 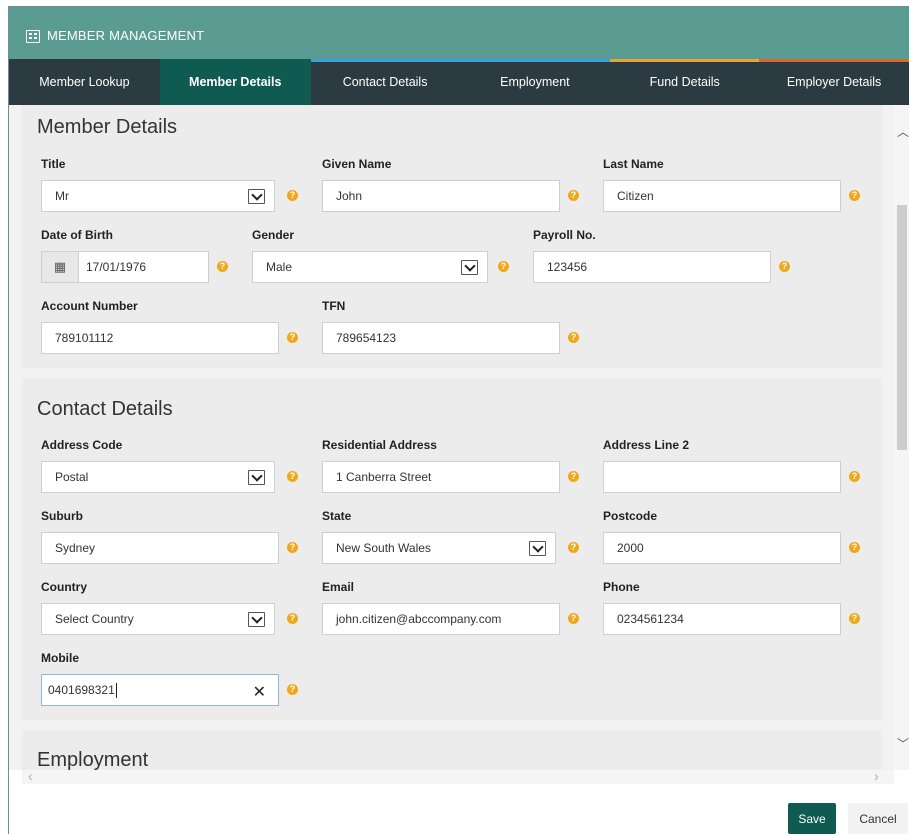 I want to click on horizontal-scrollbar: ‹ ›, so click(x=458, y=776).